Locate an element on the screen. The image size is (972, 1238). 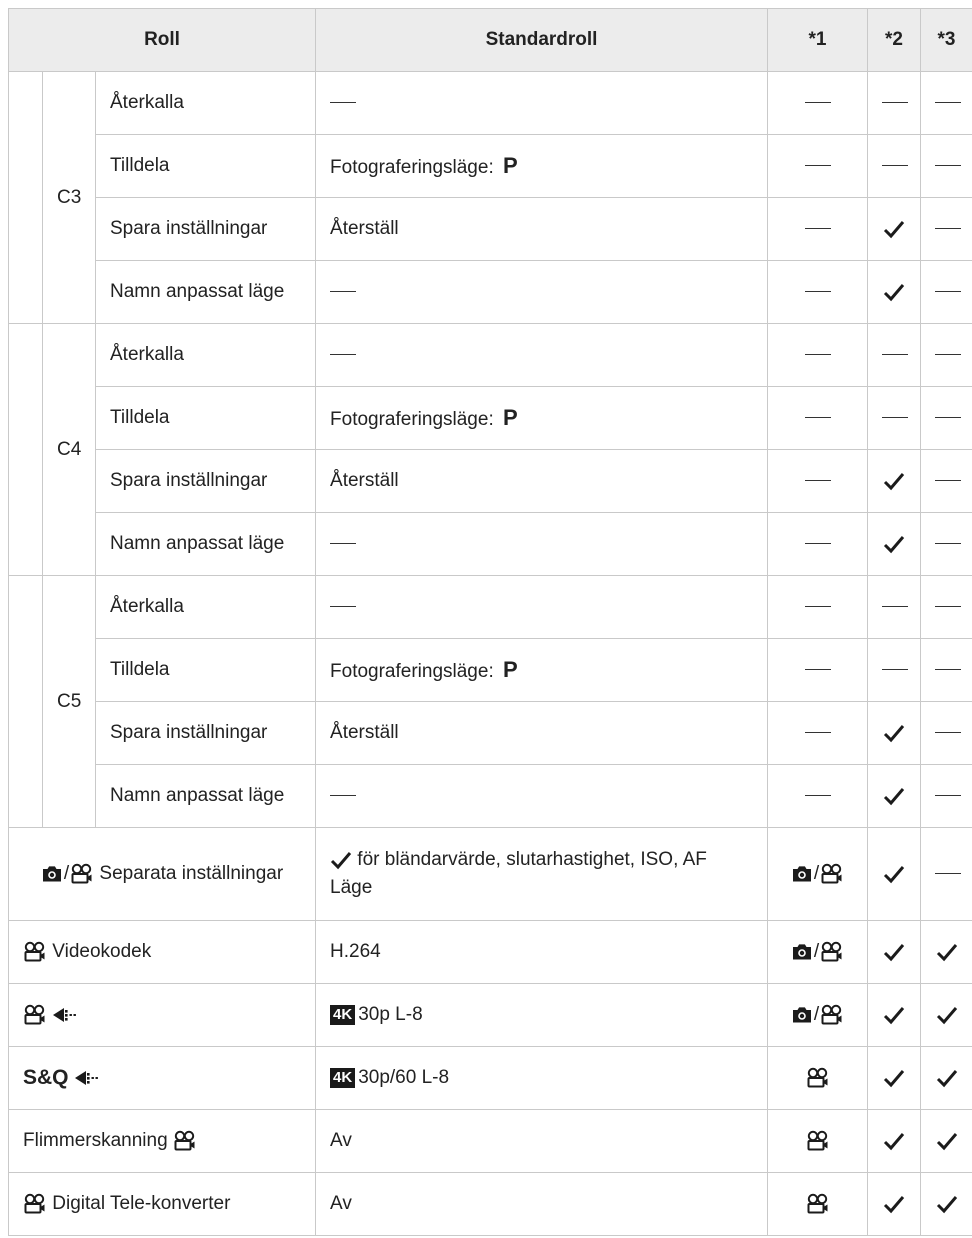
setting-label: Videokodek is located at coordinates (102, 951).